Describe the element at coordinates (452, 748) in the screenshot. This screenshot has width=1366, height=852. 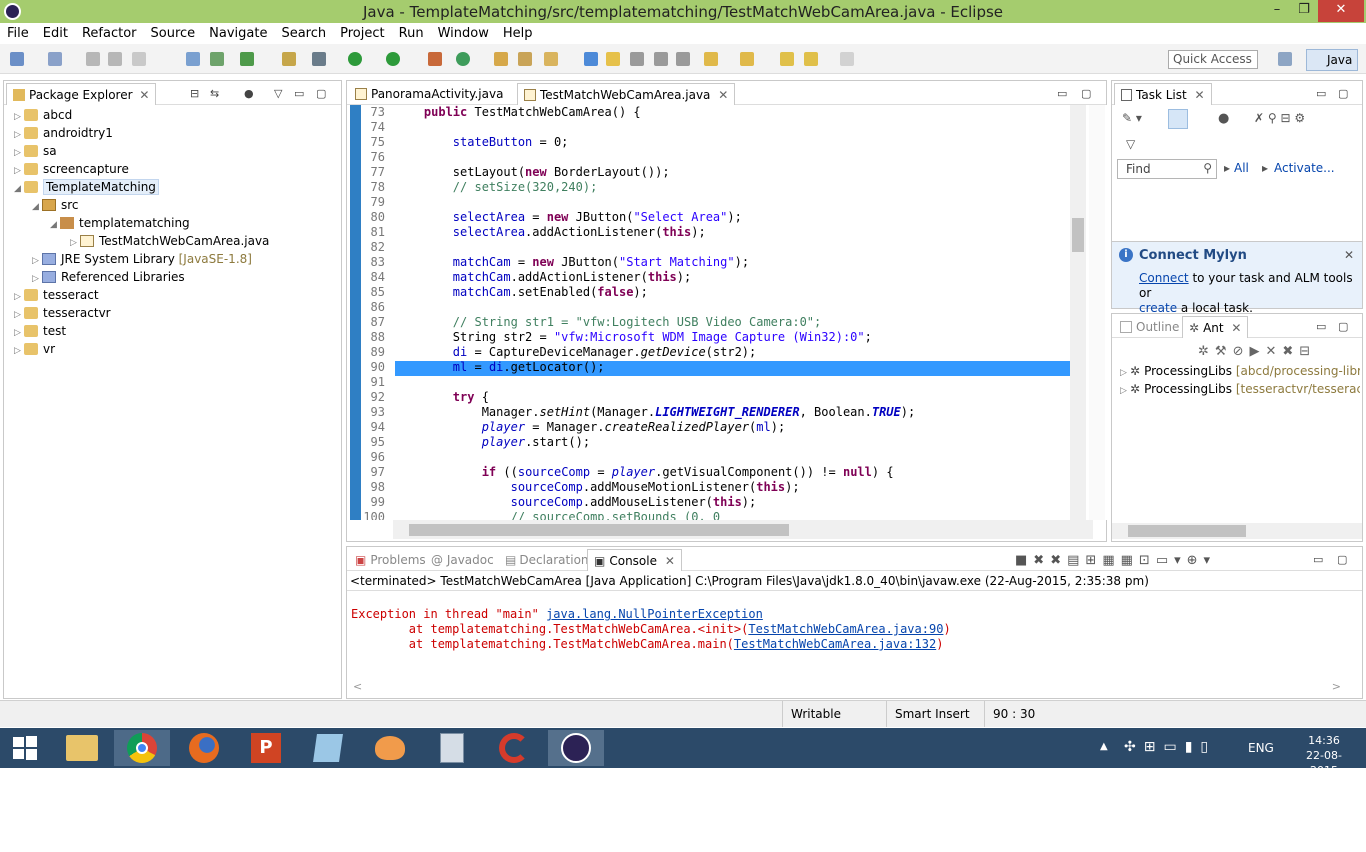
I see `calculator-button` at that location.